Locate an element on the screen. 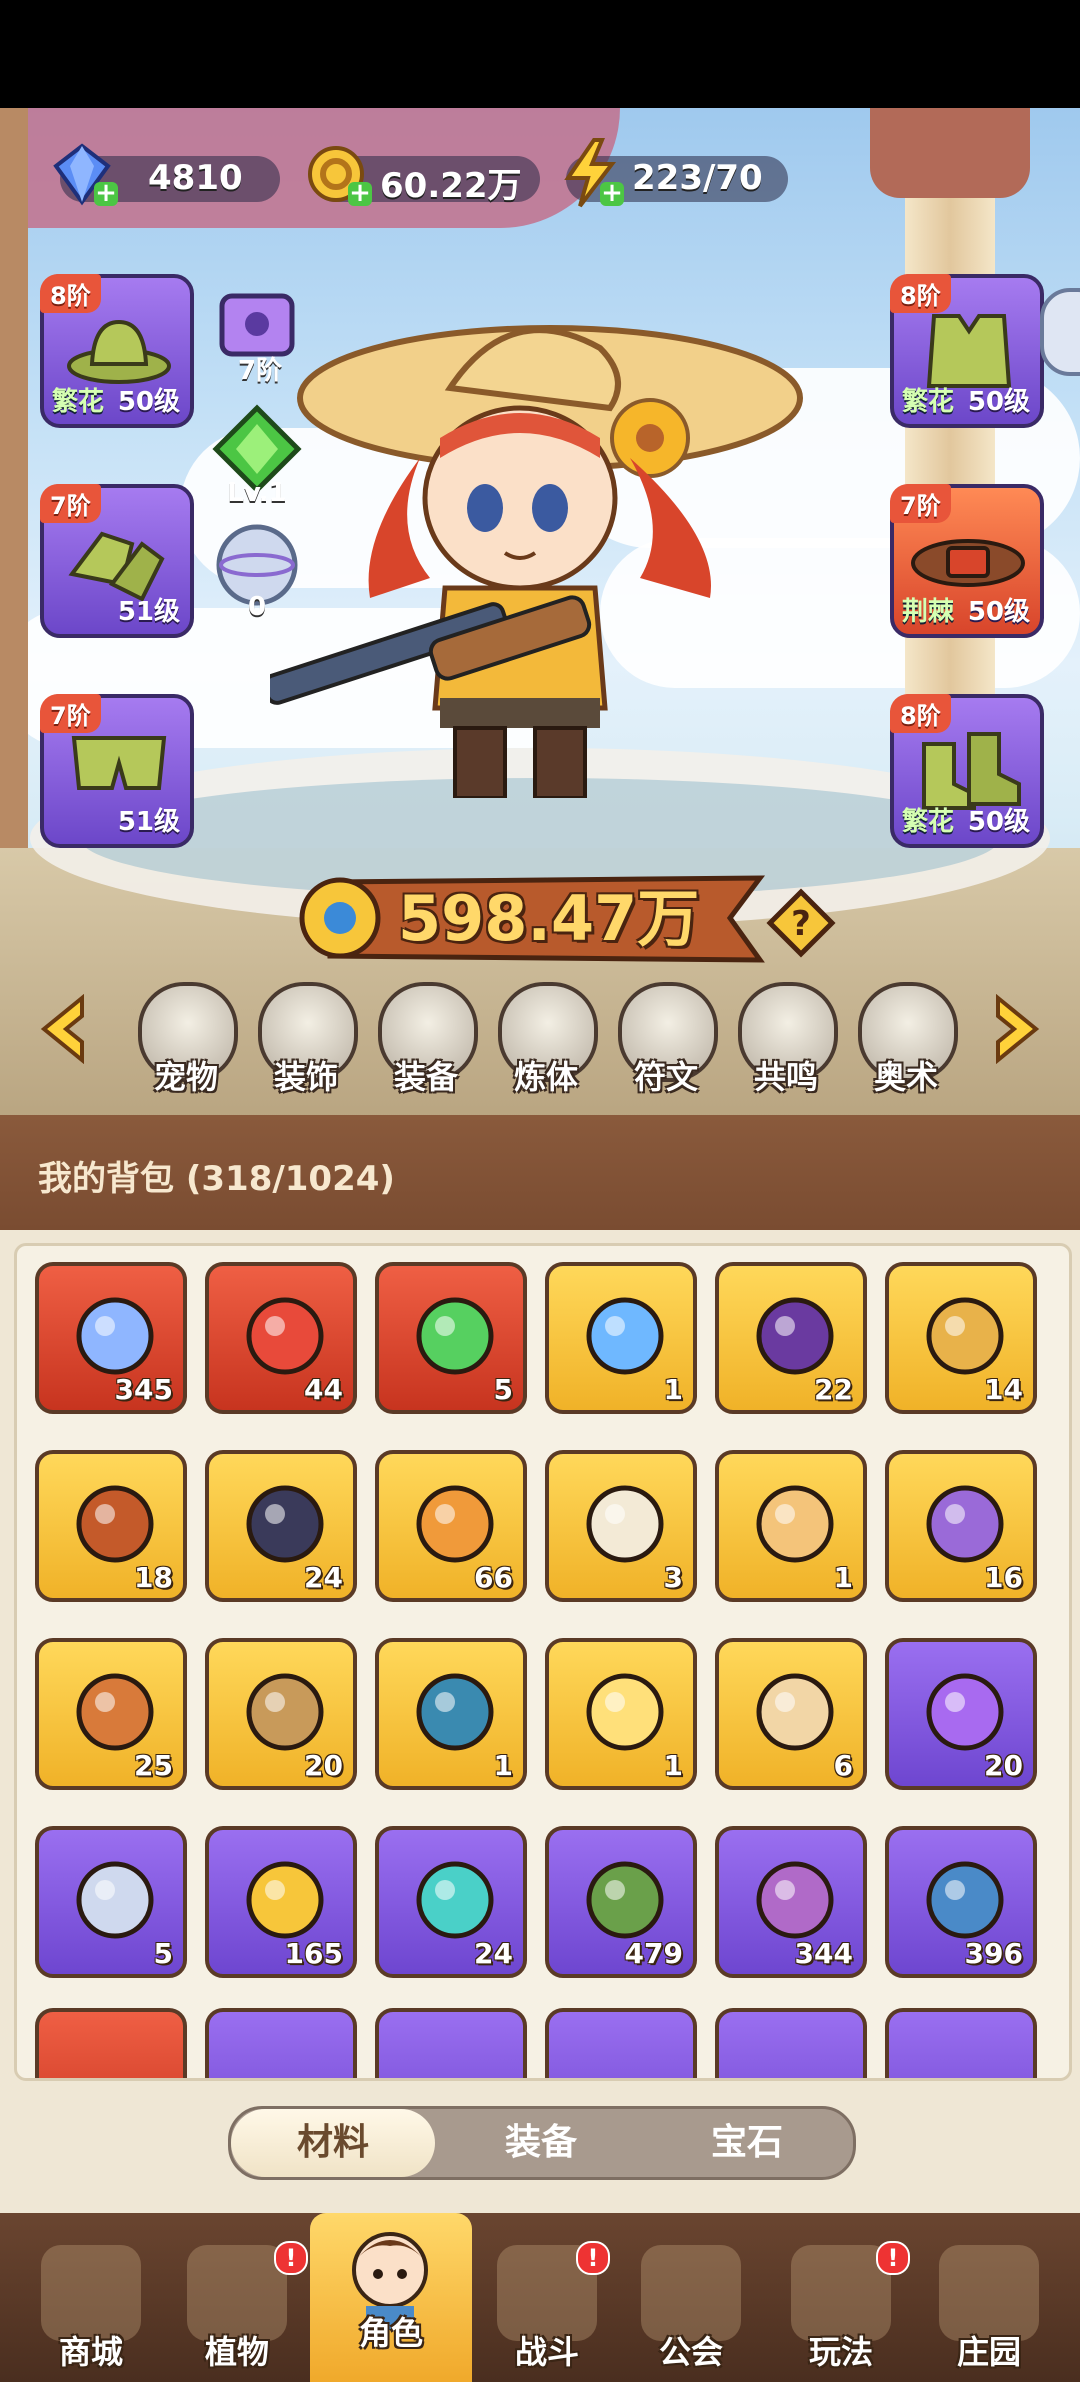 The height and width of the screenshot is (2382, 1080). inventory-item: 14 is located at coordinates (961, 1338).